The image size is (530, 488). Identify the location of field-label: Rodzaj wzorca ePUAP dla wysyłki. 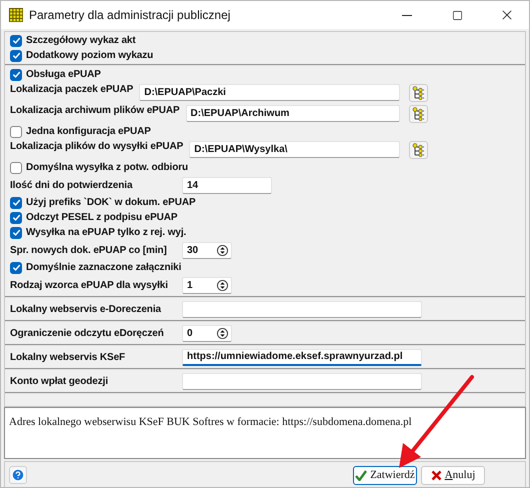
(89, 285).